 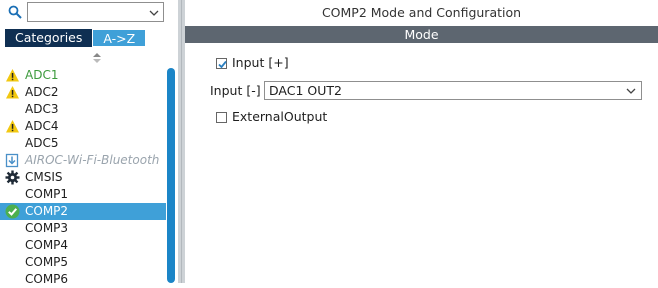 I want to click on gear-icon, so click(x=12, y=177).